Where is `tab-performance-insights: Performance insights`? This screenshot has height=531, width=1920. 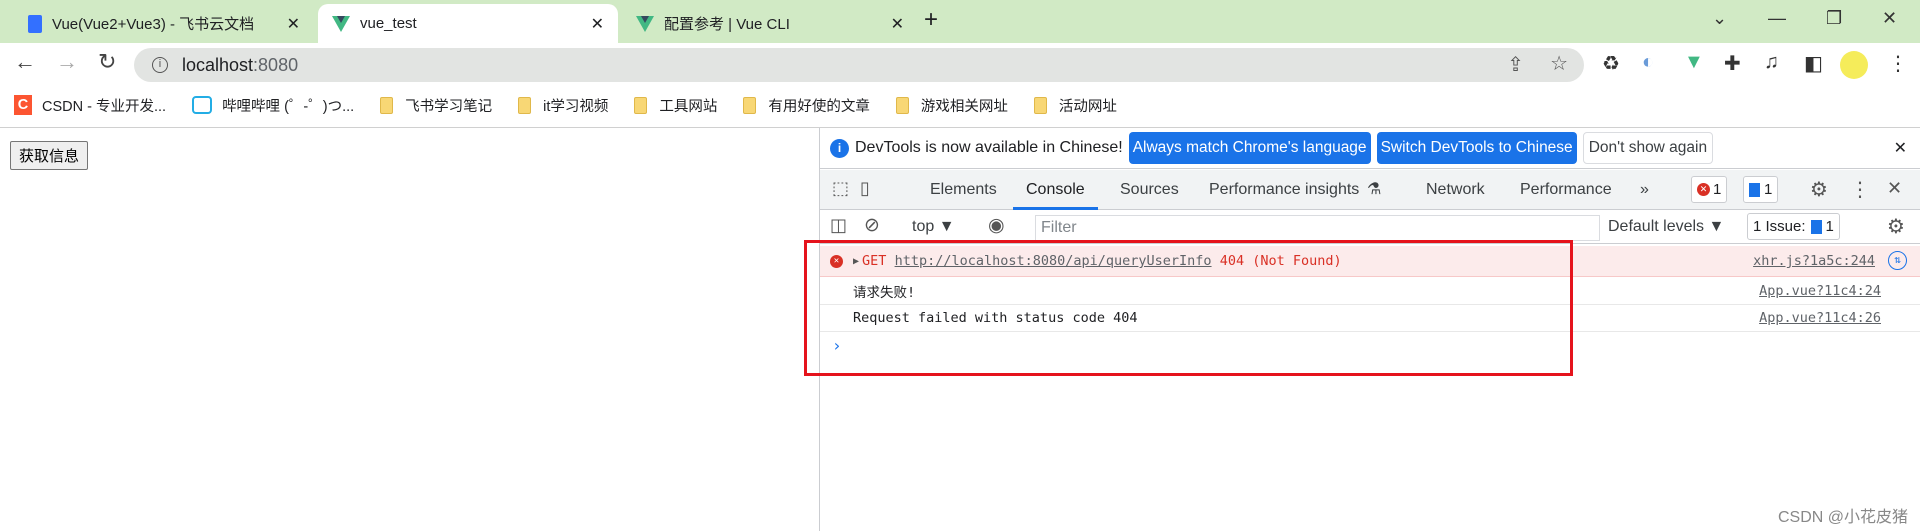
tab-performance-insights: Performance insights is located at coordinates (1284, 190).